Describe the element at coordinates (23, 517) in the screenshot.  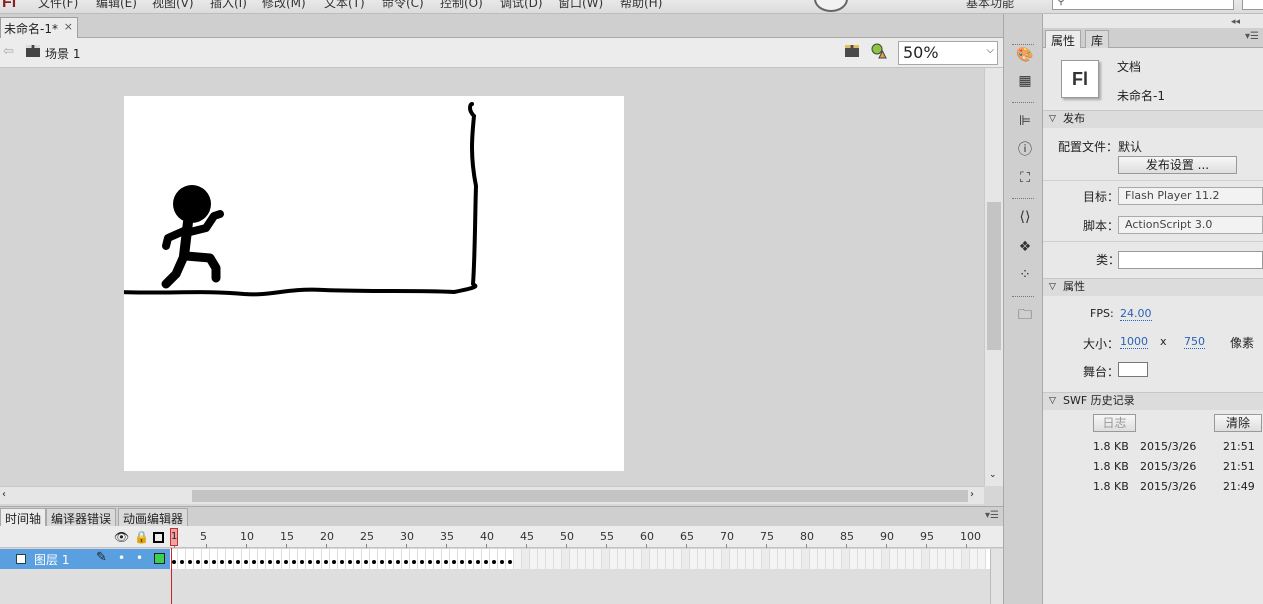
I see `tab-timeline: 时间轴` at that location.